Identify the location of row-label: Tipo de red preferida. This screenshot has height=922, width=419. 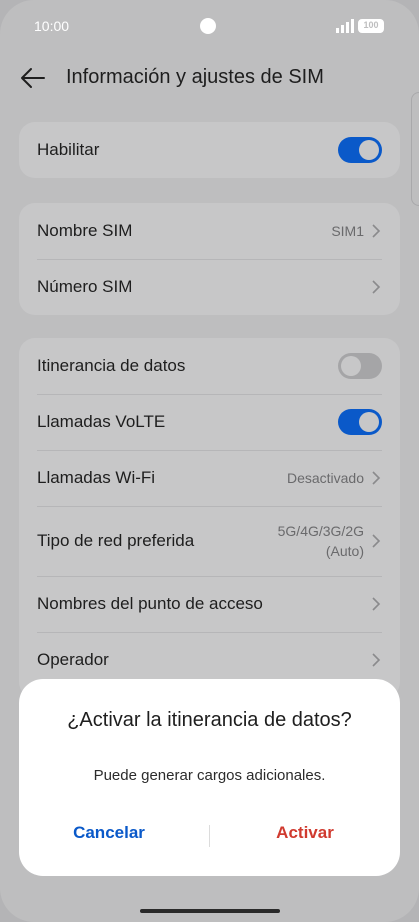
(116, 540).